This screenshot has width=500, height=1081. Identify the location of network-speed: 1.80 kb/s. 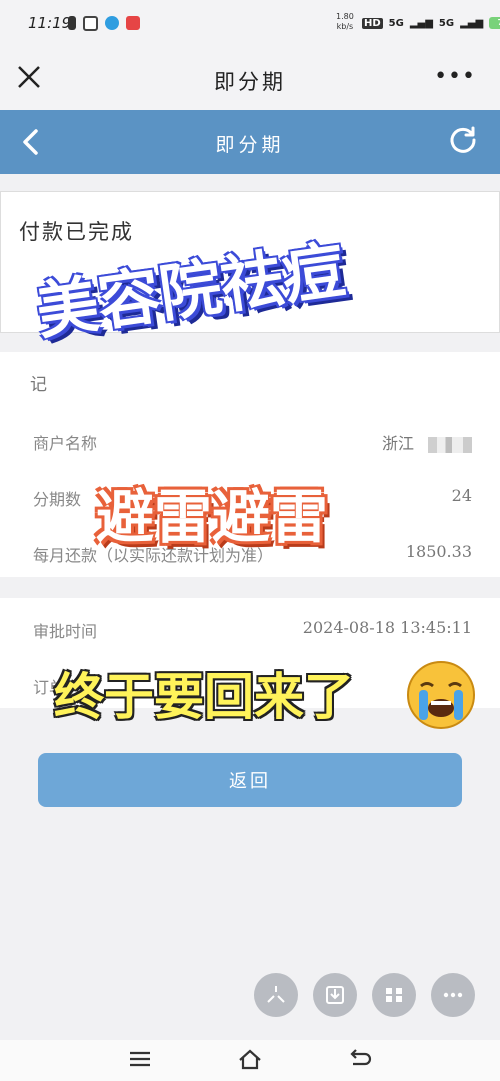
(345, 22).